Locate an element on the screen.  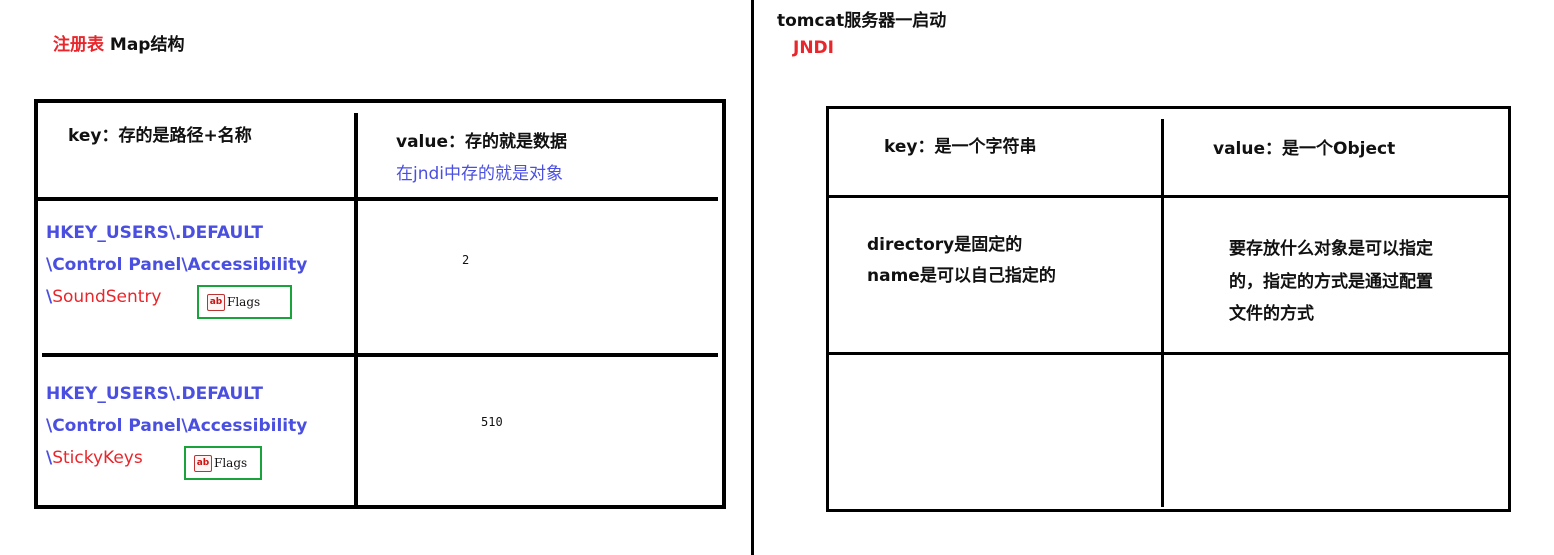
row2-path-line3: \StickyKeys is located at coordinates (94, 458).